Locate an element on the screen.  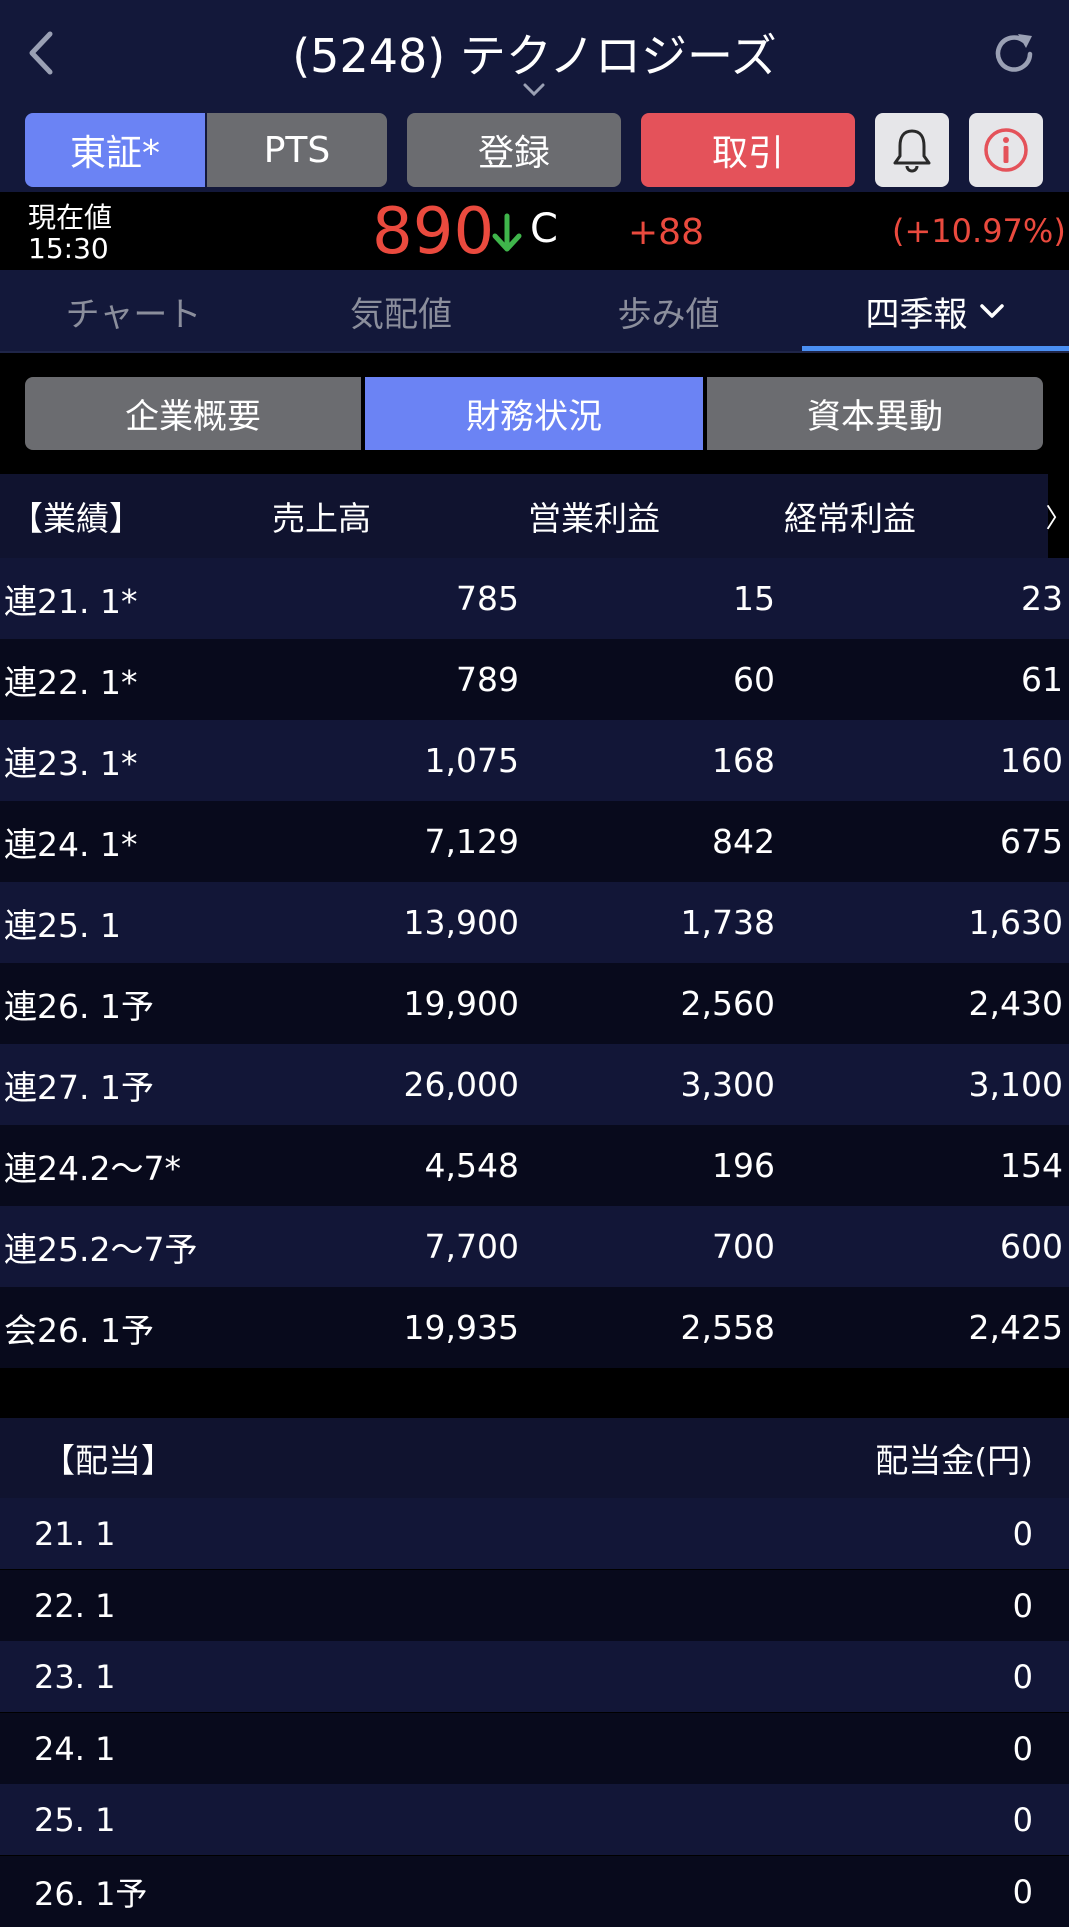
info-icon is located at coordinates (1006, 150).